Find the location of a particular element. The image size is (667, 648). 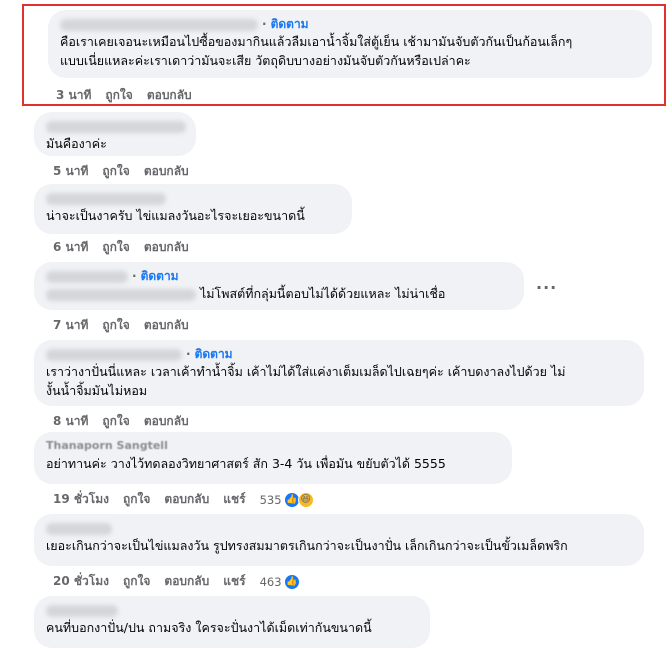

like-reaction-icon: 👍 is located at coordinates (291, 581).